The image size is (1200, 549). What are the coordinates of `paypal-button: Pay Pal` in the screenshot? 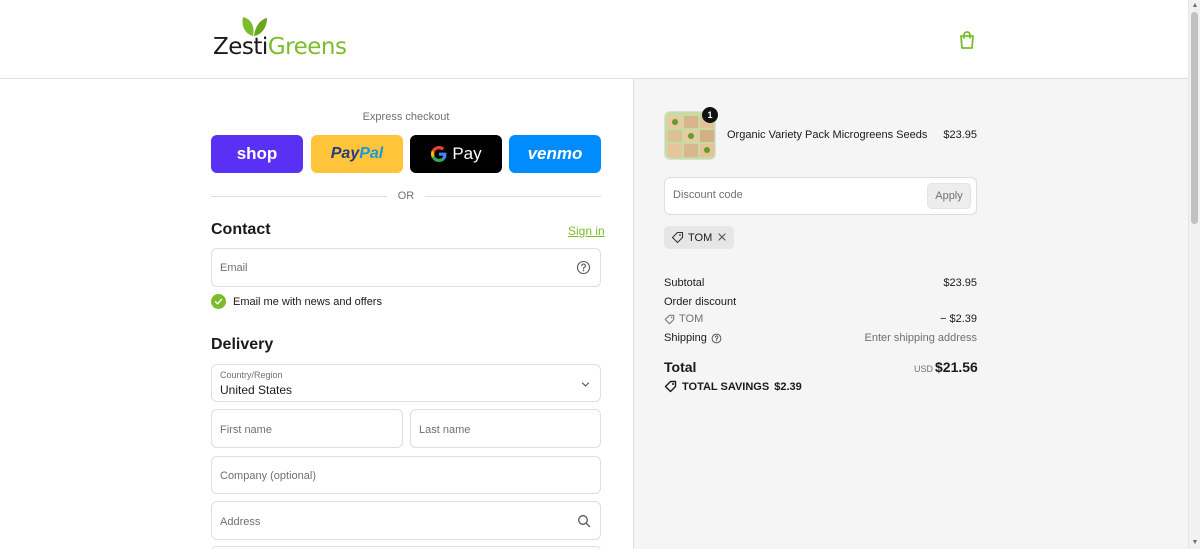 It's located at (357, 154).